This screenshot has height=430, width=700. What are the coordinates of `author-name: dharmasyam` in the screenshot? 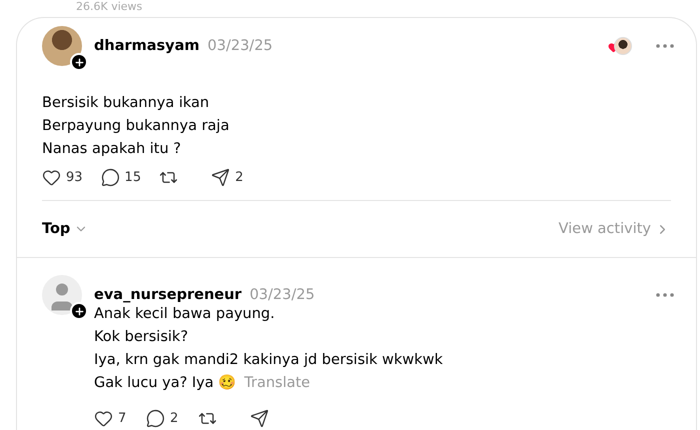 It's located at (147, 46).